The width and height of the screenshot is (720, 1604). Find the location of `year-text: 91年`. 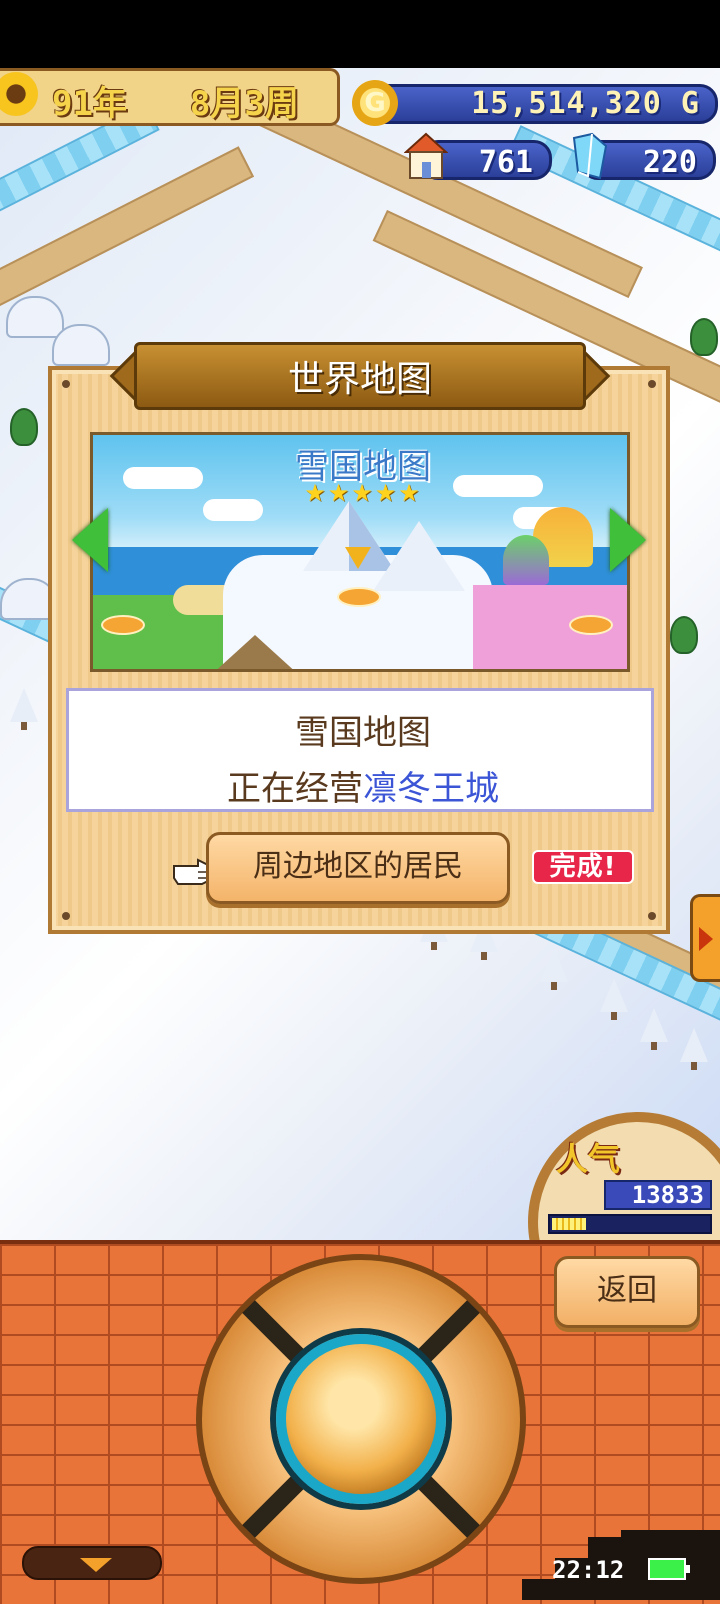

year-text: 91年 is located at coordinates (89, 104).